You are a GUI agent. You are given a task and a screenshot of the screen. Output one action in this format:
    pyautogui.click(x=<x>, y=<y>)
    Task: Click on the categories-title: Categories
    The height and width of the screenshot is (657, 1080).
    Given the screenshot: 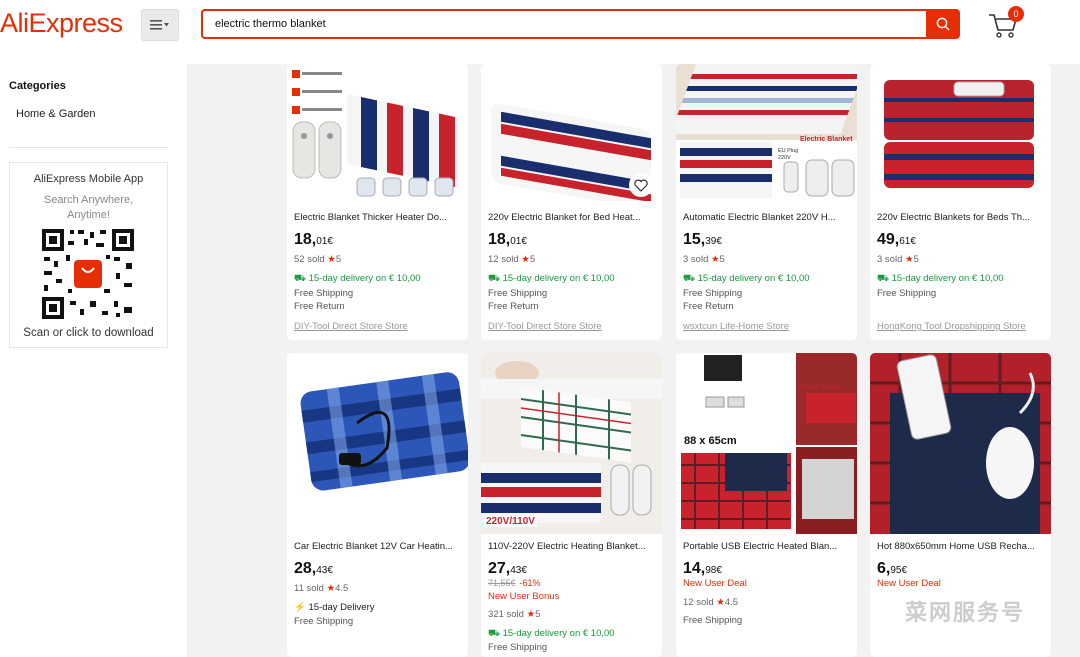 What is the action you would take?
    pyautogui.click(x=37, y=86)
    